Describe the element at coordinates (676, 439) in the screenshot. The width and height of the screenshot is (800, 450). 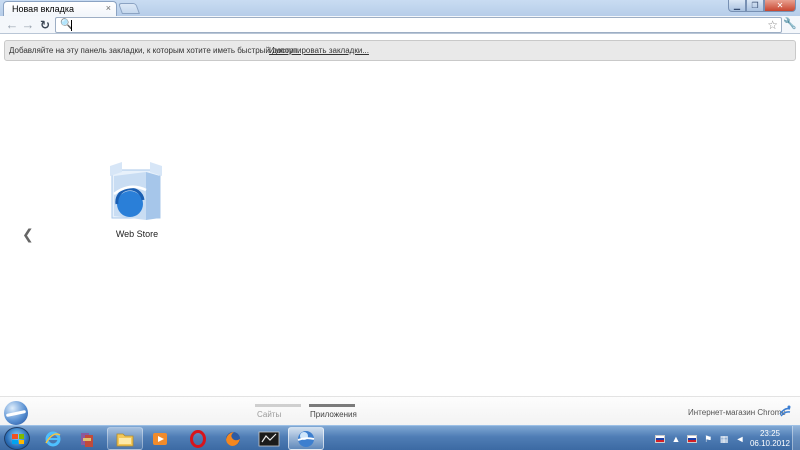
I see `tray-up-arrow-icon: ▲` at that location.